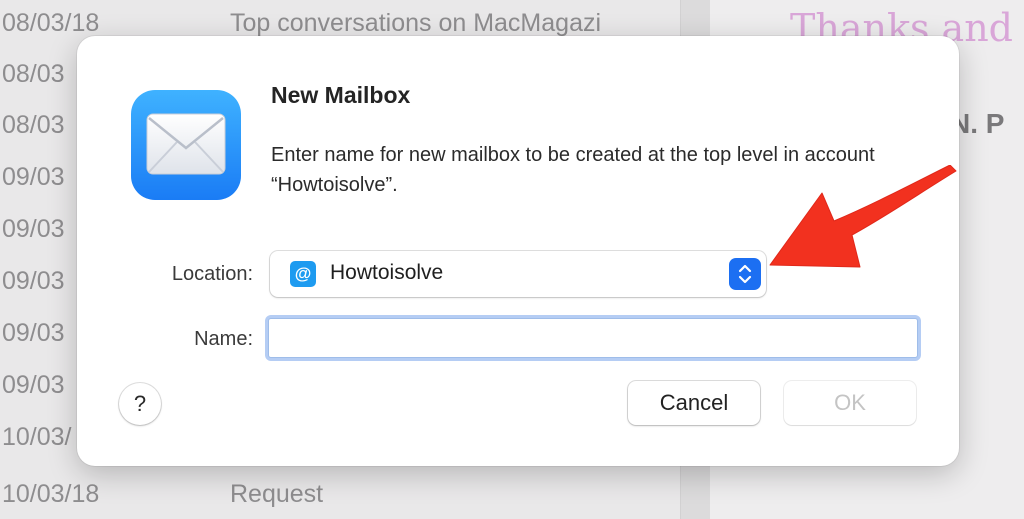 This screenshot has height=519, width=1024. Describe the element at coordinates (863, 216) in the screenshot. I see `red-arrow-icon` at that location.